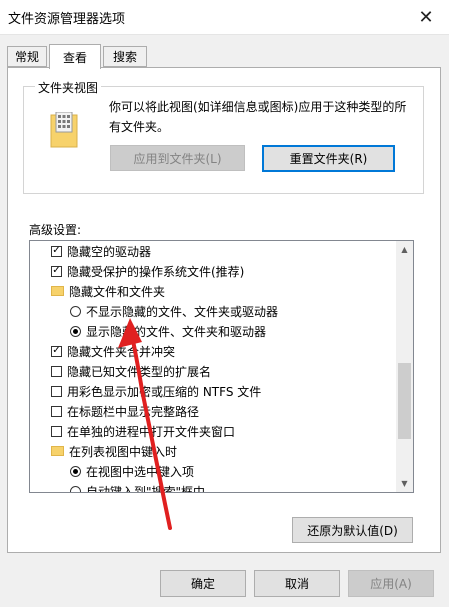 The width and height of the screenshot is (449, 607). I want to click on advanced-settings-label: 高级设置:, so click(55, 230).